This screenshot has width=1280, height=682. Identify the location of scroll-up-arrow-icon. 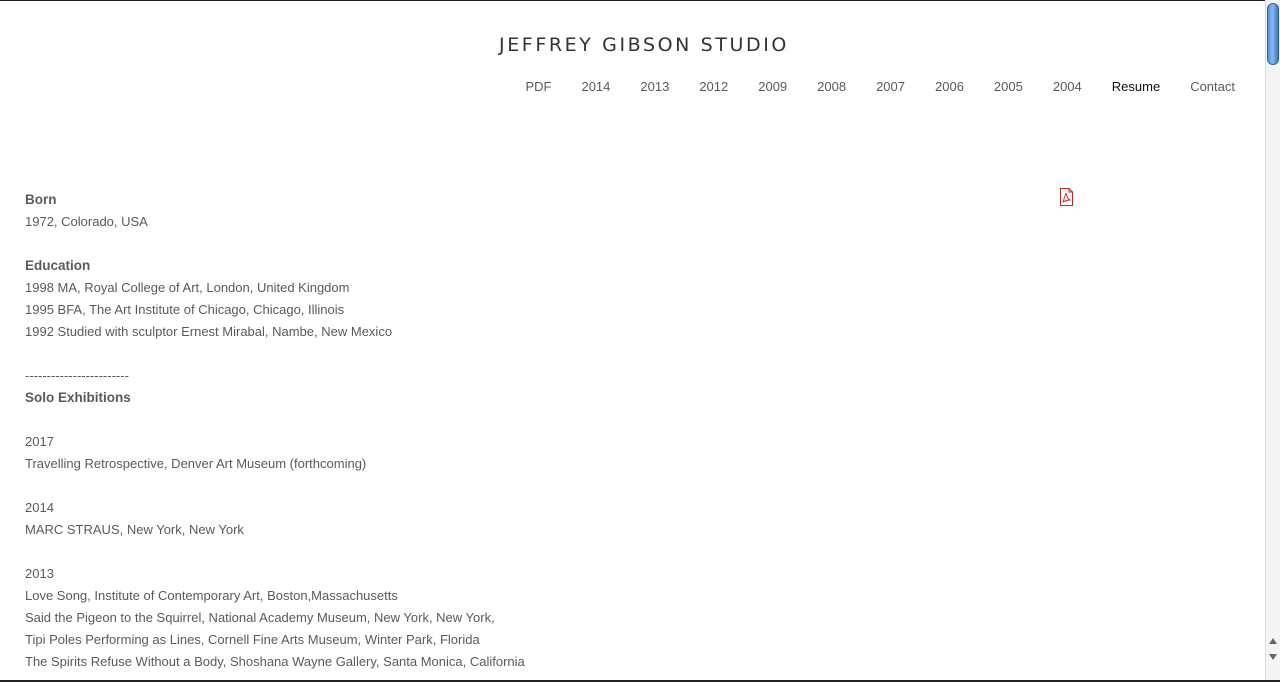
(1273, 641).